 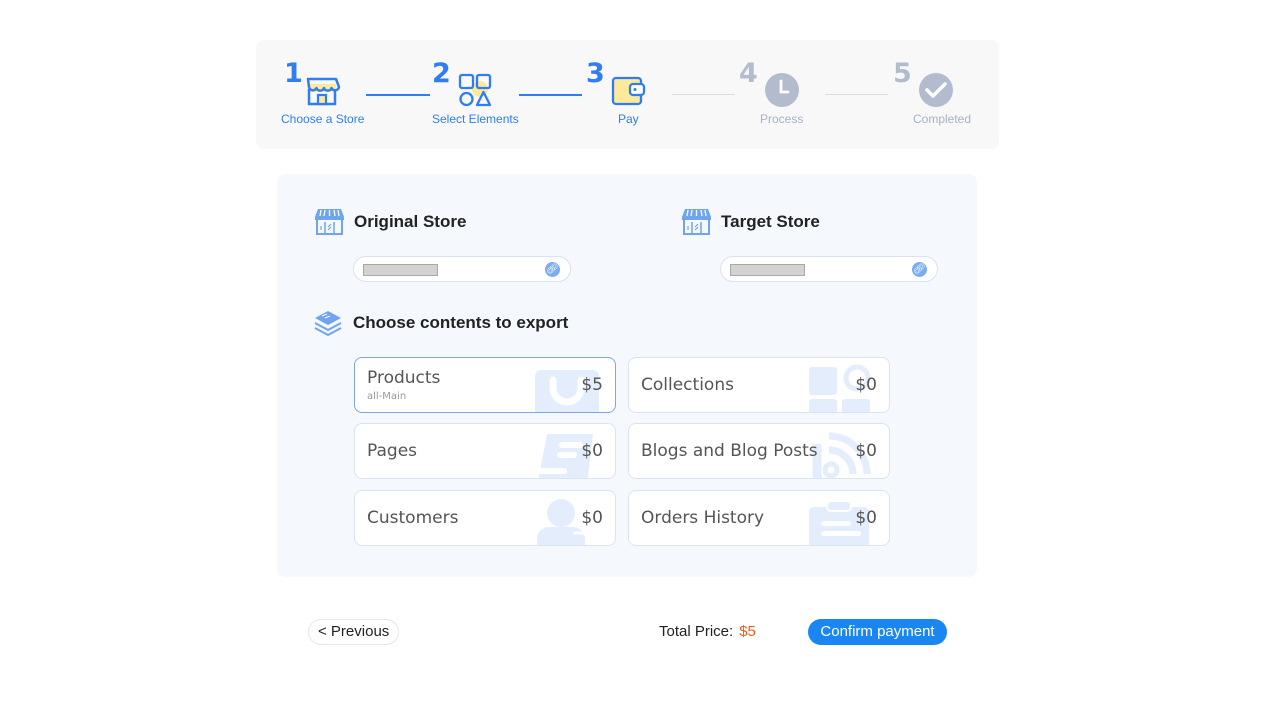 I want to click on export-title: Choose contents to export, so click(x=461, y=322).